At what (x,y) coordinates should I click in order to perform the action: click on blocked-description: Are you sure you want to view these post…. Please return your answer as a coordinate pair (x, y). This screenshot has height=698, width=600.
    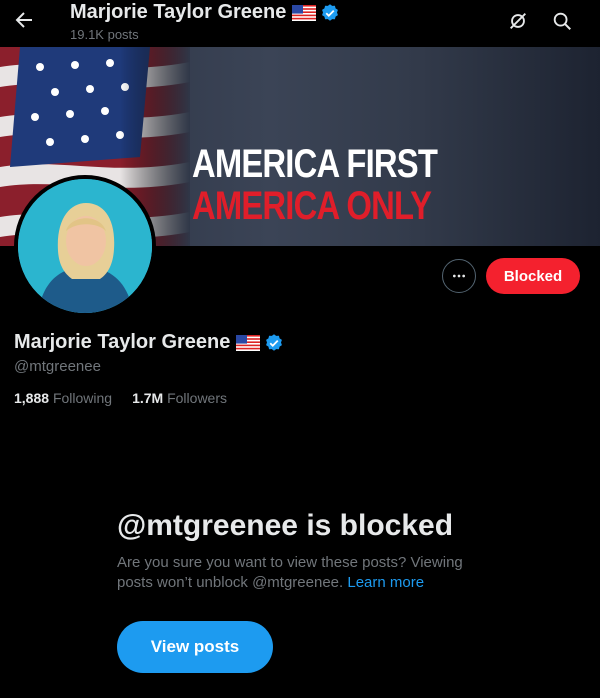
    Looking at the image, I should click on (302, 573).